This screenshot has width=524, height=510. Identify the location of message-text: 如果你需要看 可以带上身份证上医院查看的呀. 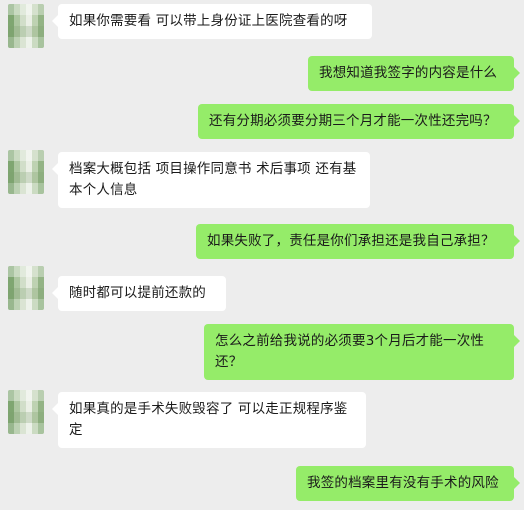
(208, 21).